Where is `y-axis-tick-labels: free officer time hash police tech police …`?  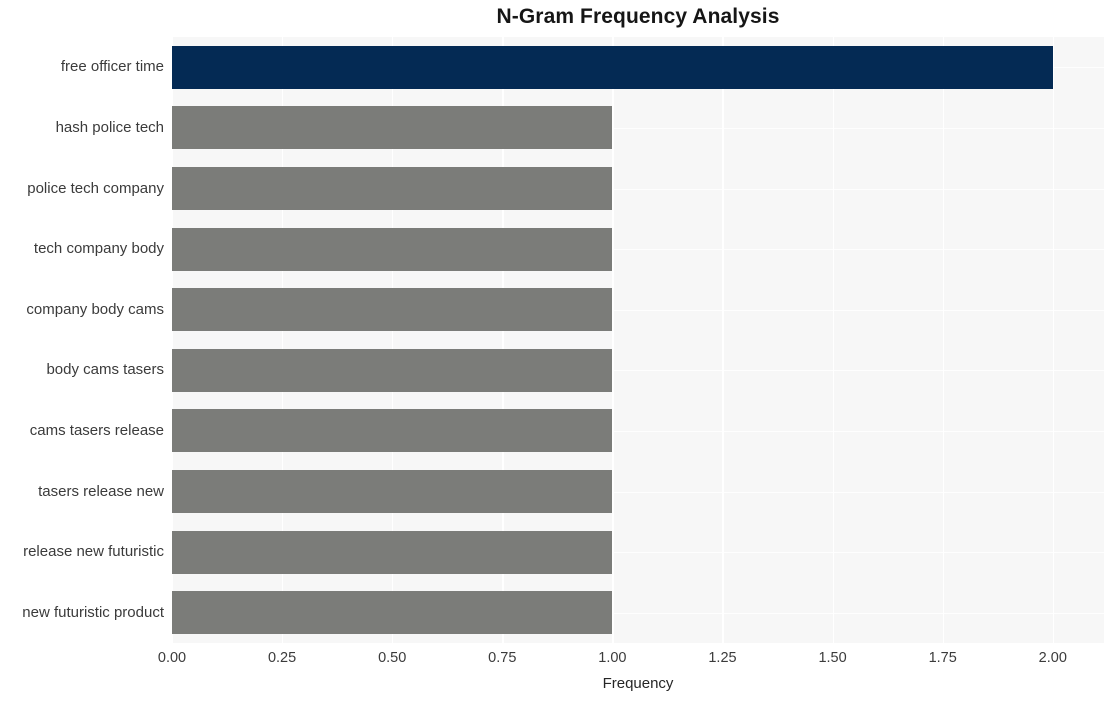
y-axis-tick-labels: free officer time hash police tech police … is located at coordinates (82, 340).